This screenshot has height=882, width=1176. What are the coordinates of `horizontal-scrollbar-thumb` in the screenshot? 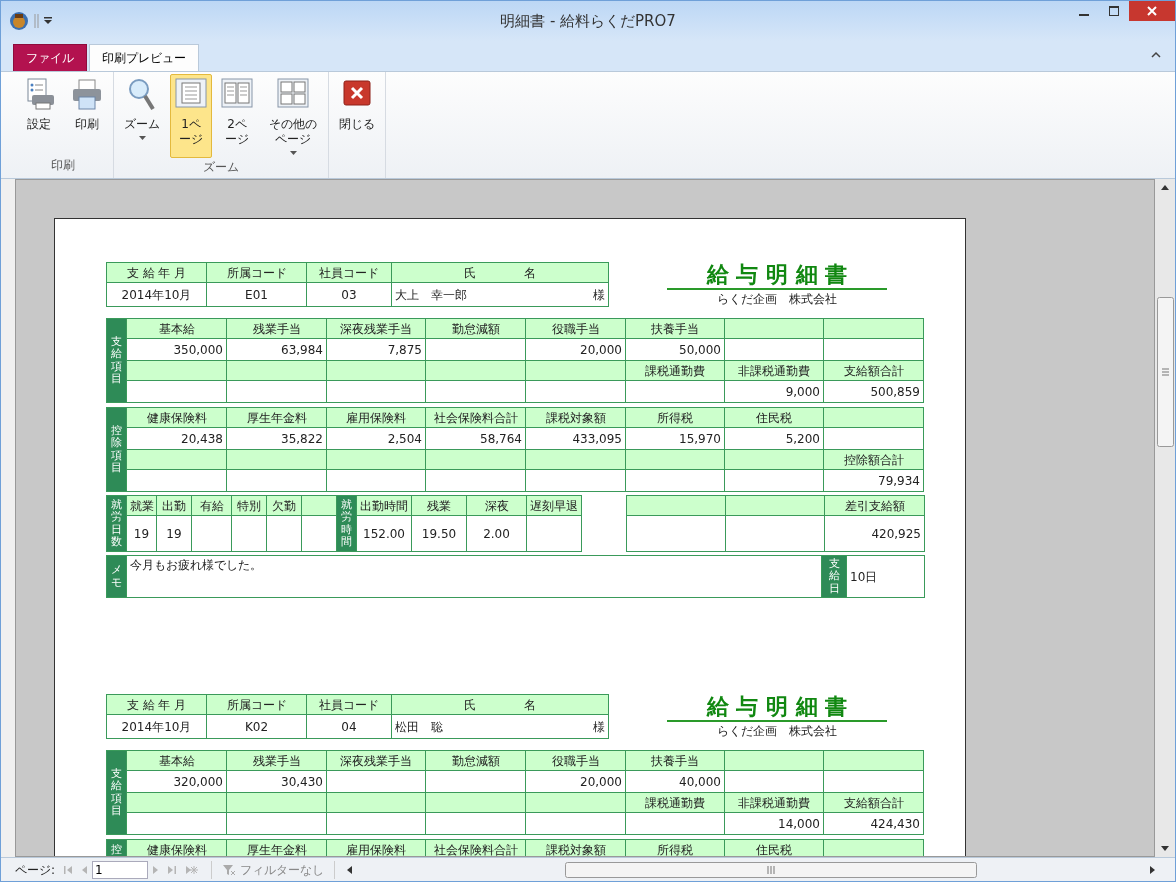 It's located at (771, 869).